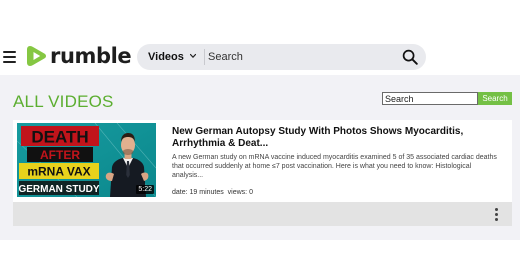 This screenshot has width=520, height=272. Describe the element at coordinates (206, 192) in the screenshot. I see `date-value: 19 minutes` at that location.